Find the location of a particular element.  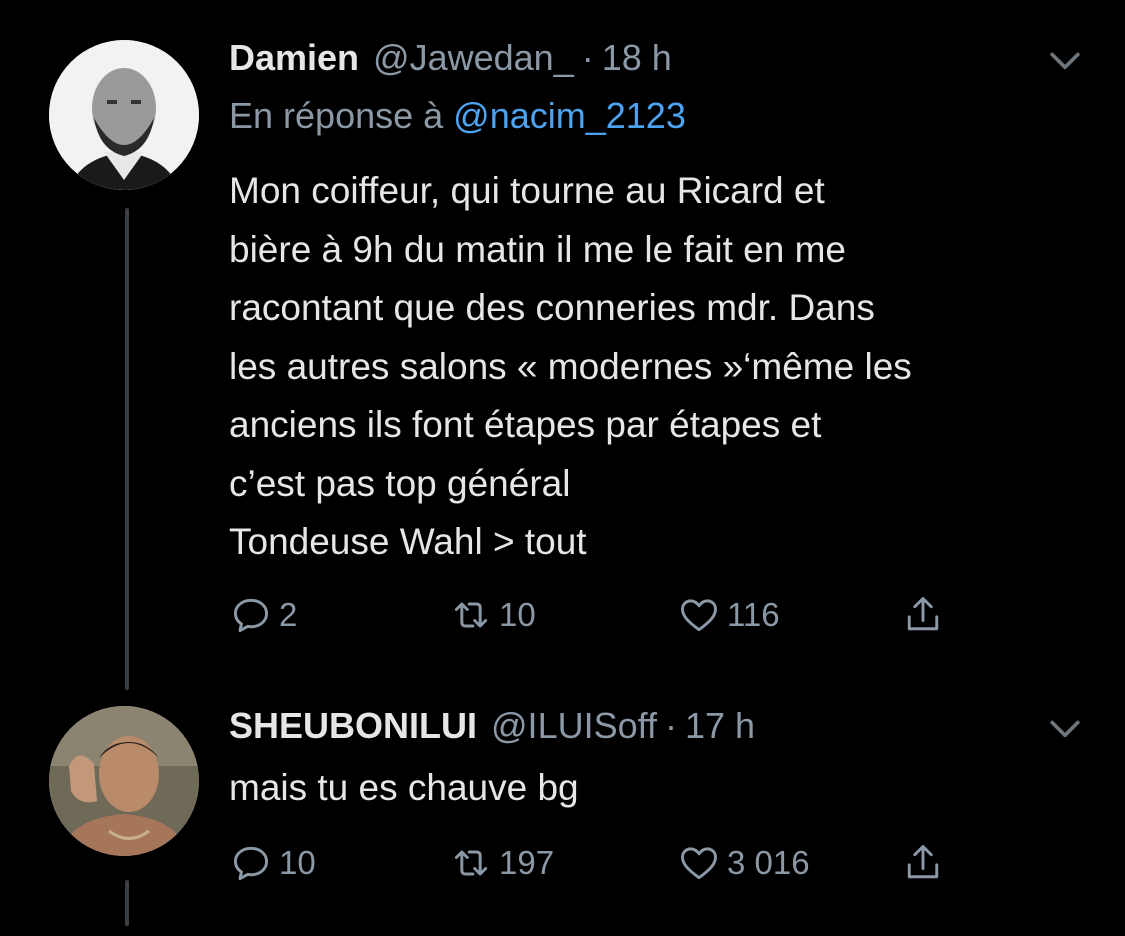

reply-context: En réponse à @nacim_2123 is located at coordinates (457, 116).